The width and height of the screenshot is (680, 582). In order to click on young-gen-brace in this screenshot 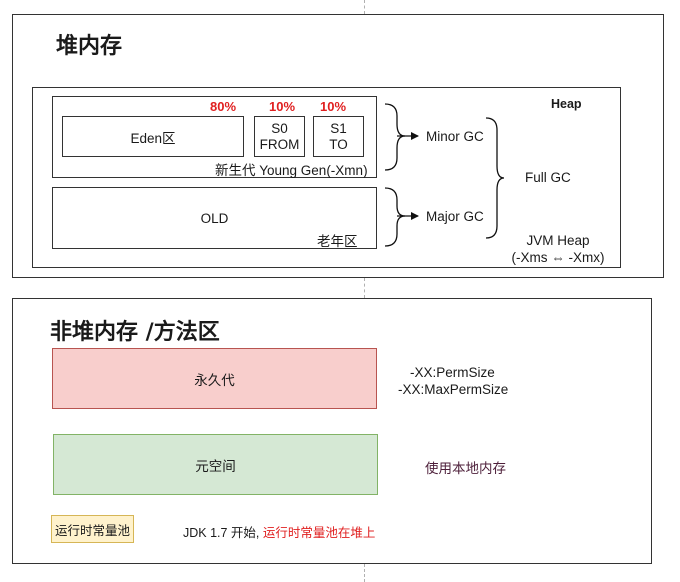, I will do `click(395, 137)`.